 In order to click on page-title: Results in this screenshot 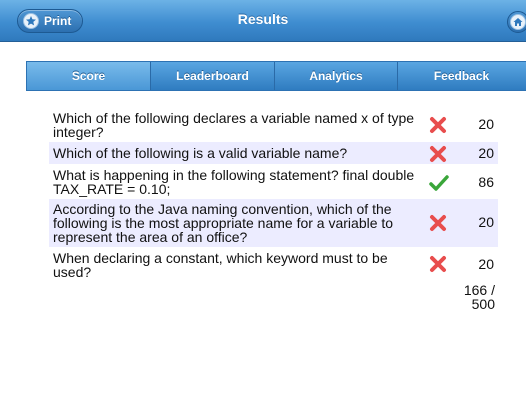, I will do `click(263, 19)`.